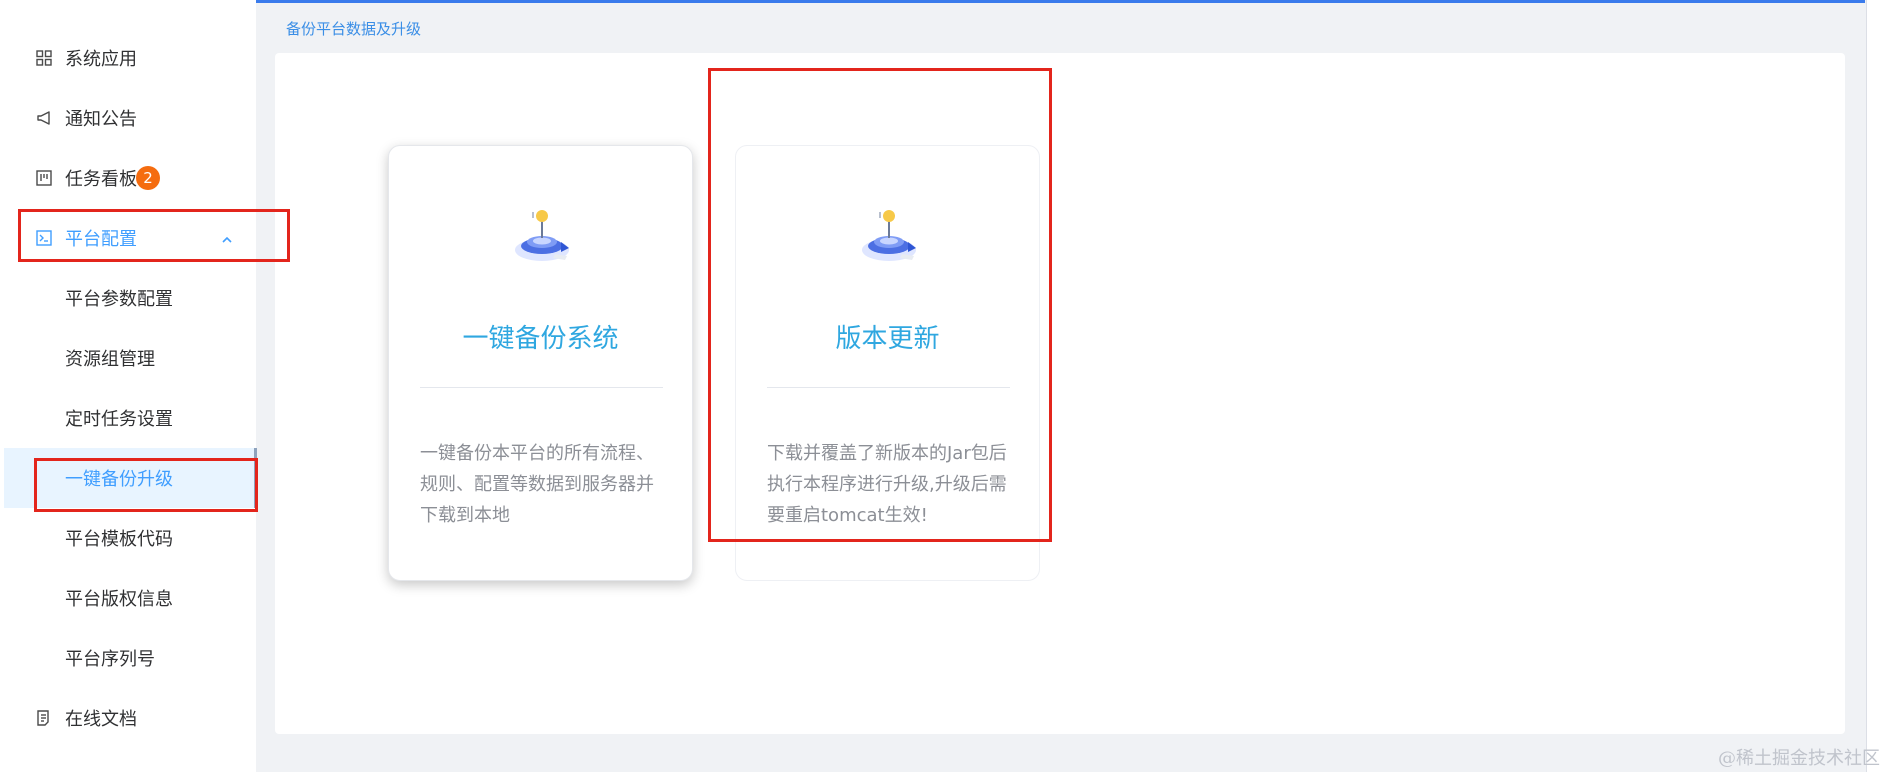 This screenshot has width=1884, height=772. What do you see at coordinates (119, 539) in the screenshot?
I see `submenu-item-label: 平台模板代码` at bounding box center [119, 539].